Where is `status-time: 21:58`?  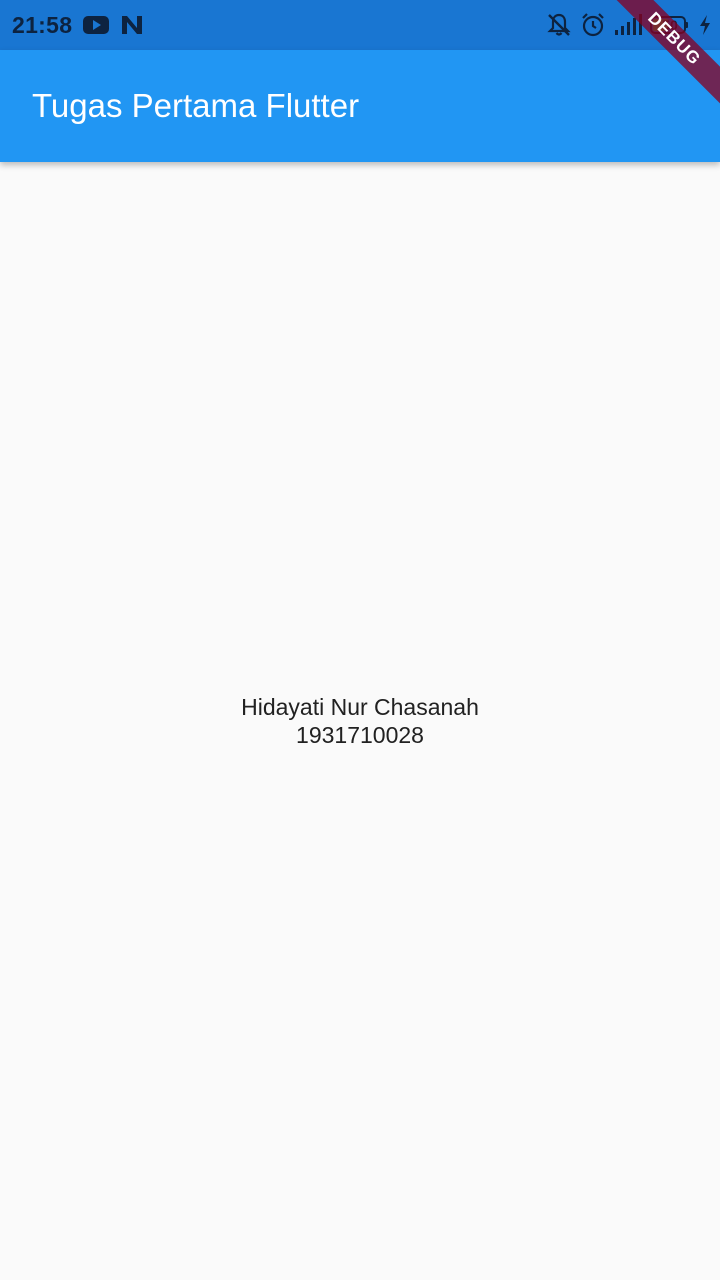
status-time: 21:58 is located at coordinates (42, 24).